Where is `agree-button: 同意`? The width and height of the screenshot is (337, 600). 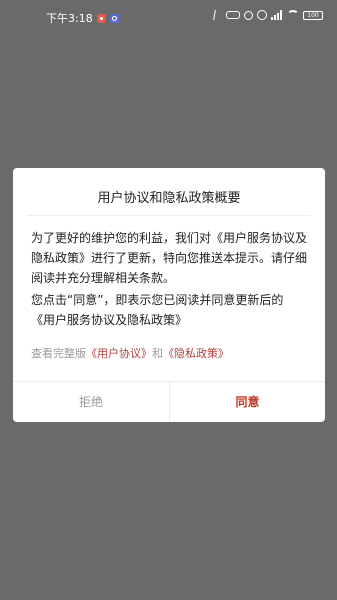
agree-button: 同意 is located at coordinates (247, 402).